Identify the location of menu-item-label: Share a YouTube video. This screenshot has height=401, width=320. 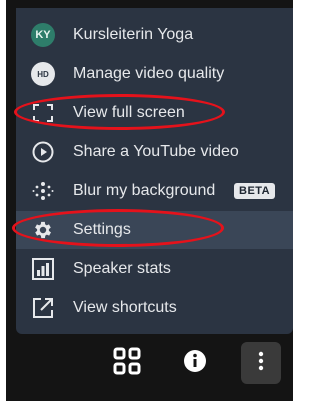
(156, 151).